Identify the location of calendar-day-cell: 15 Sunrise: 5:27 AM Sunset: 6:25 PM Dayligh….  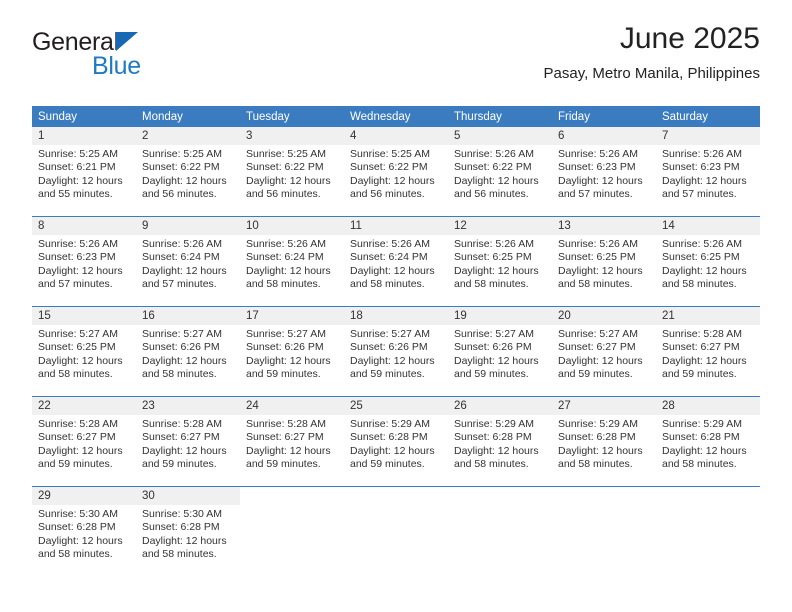
(84, 351).